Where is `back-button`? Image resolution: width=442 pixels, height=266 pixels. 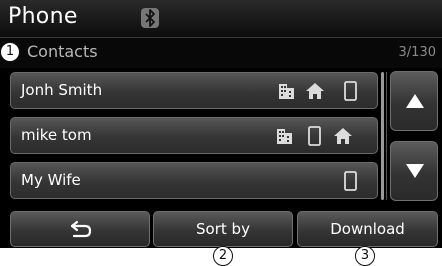
back-button is located at coordinates (80, 229).